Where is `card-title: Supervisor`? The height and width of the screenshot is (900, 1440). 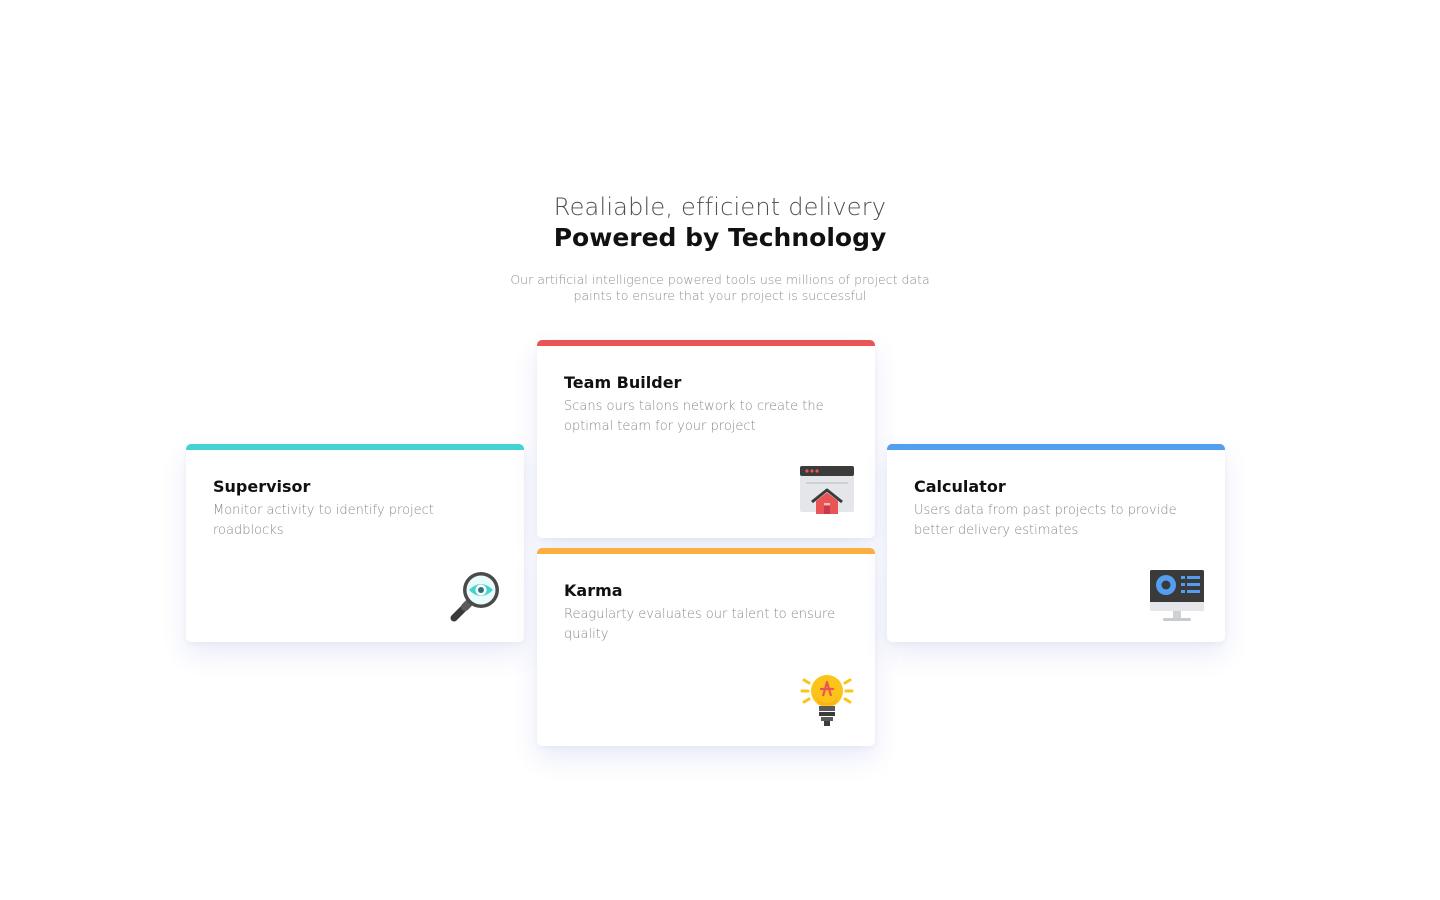 card-title: Supervisor is located at coordinates (262, 486).